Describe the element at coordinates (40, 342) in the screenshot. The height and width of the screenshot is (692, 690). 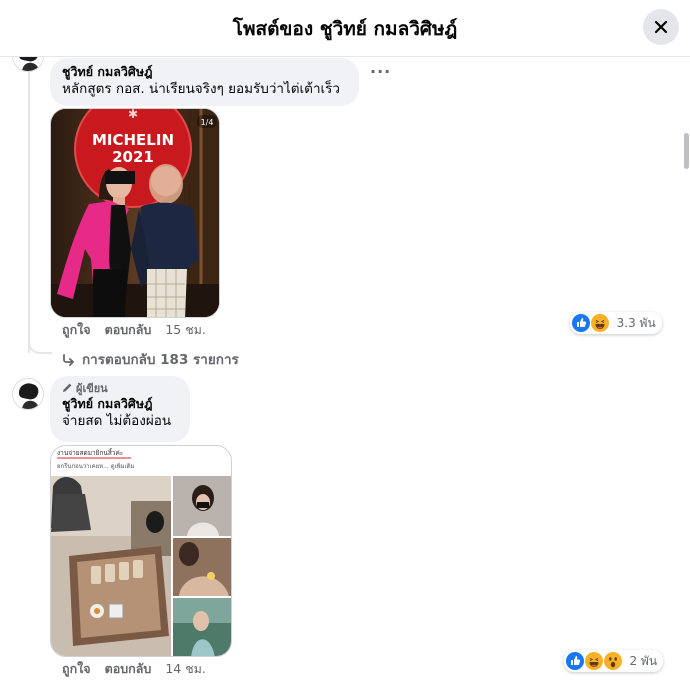
I see `thread-connector` at that location.